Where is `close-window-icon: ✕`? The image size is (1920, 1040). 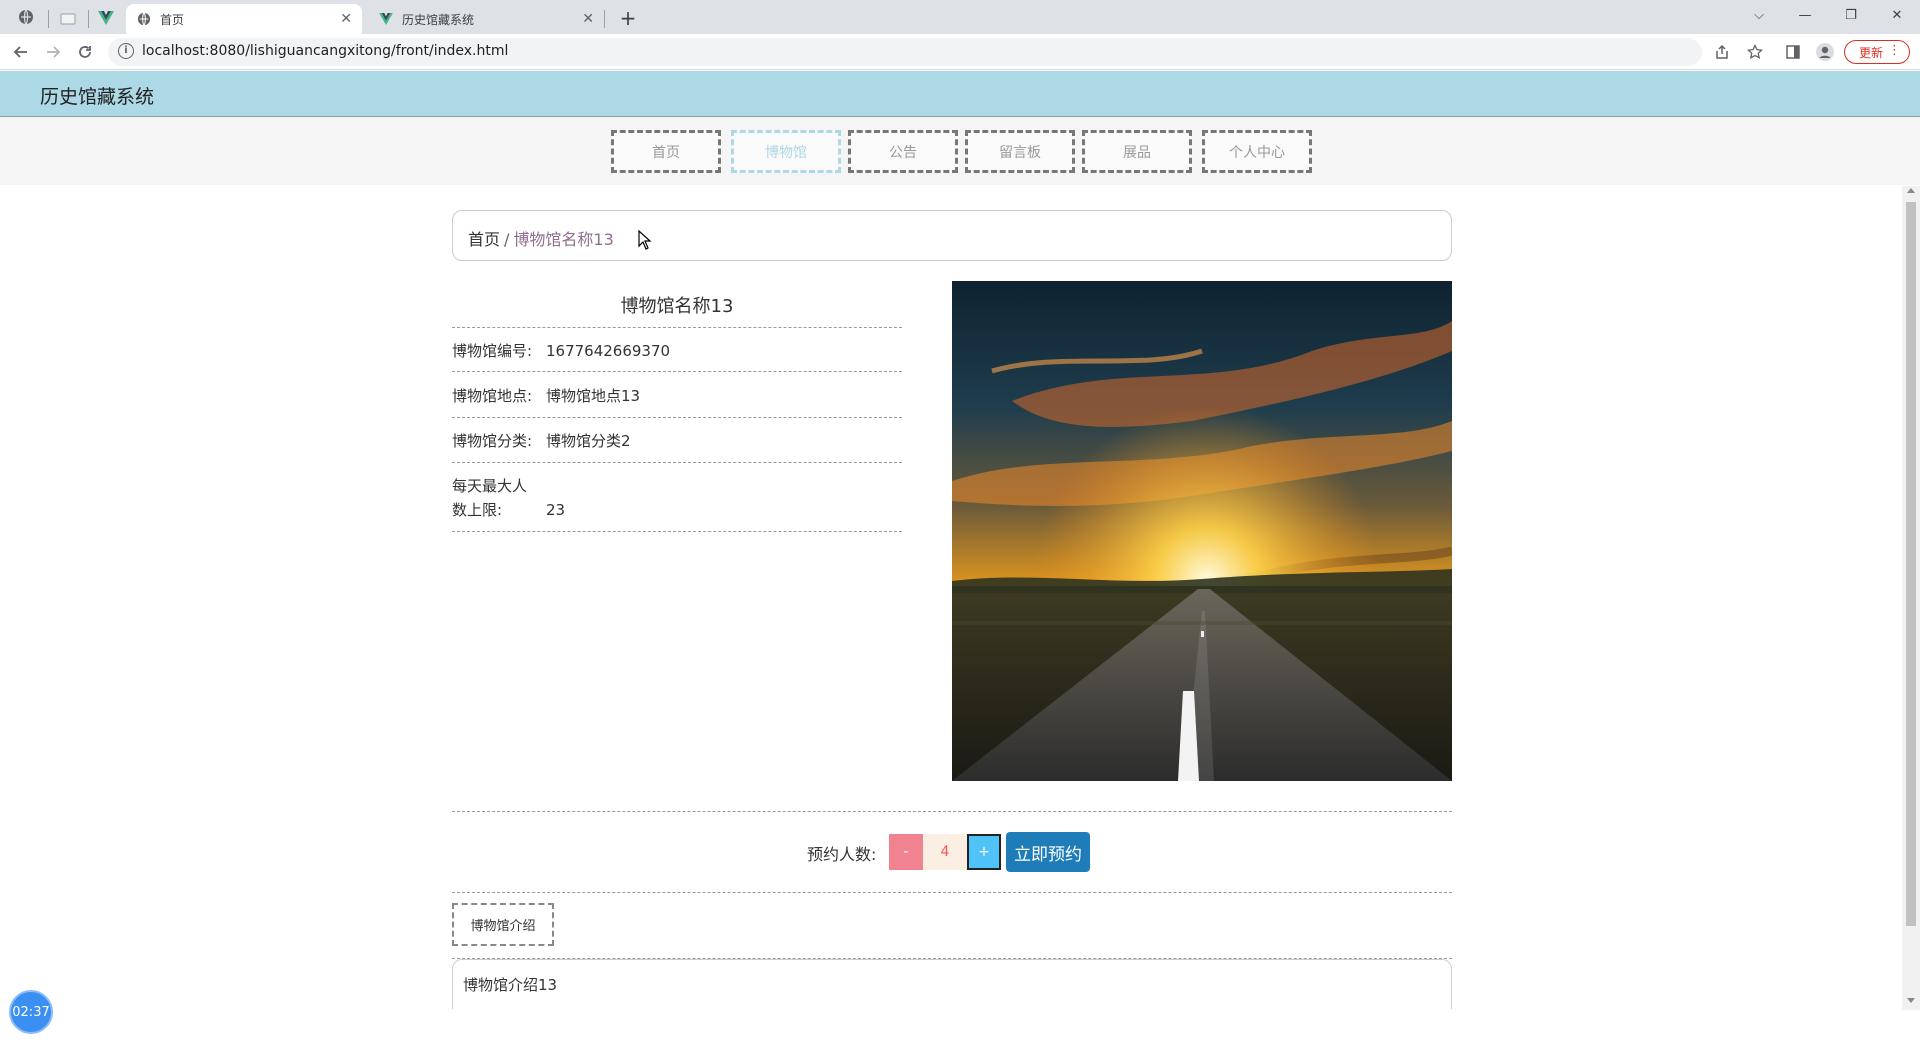
close-window-icon: ✕ is located at coordinates (1897, 15).